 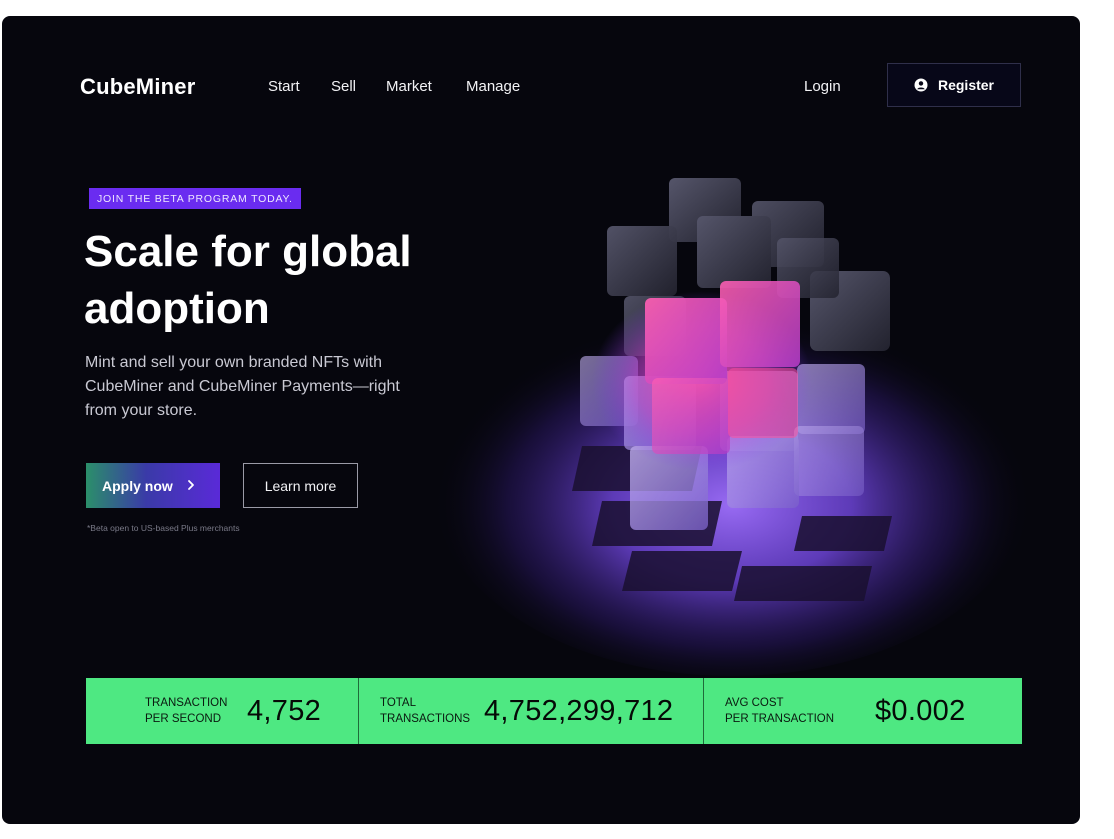 What do you see at coordinates (425, 711) in the screenshot?
I see `stat-label: TOTAL TRANSACTIONS` at bounding box center [425, 711].